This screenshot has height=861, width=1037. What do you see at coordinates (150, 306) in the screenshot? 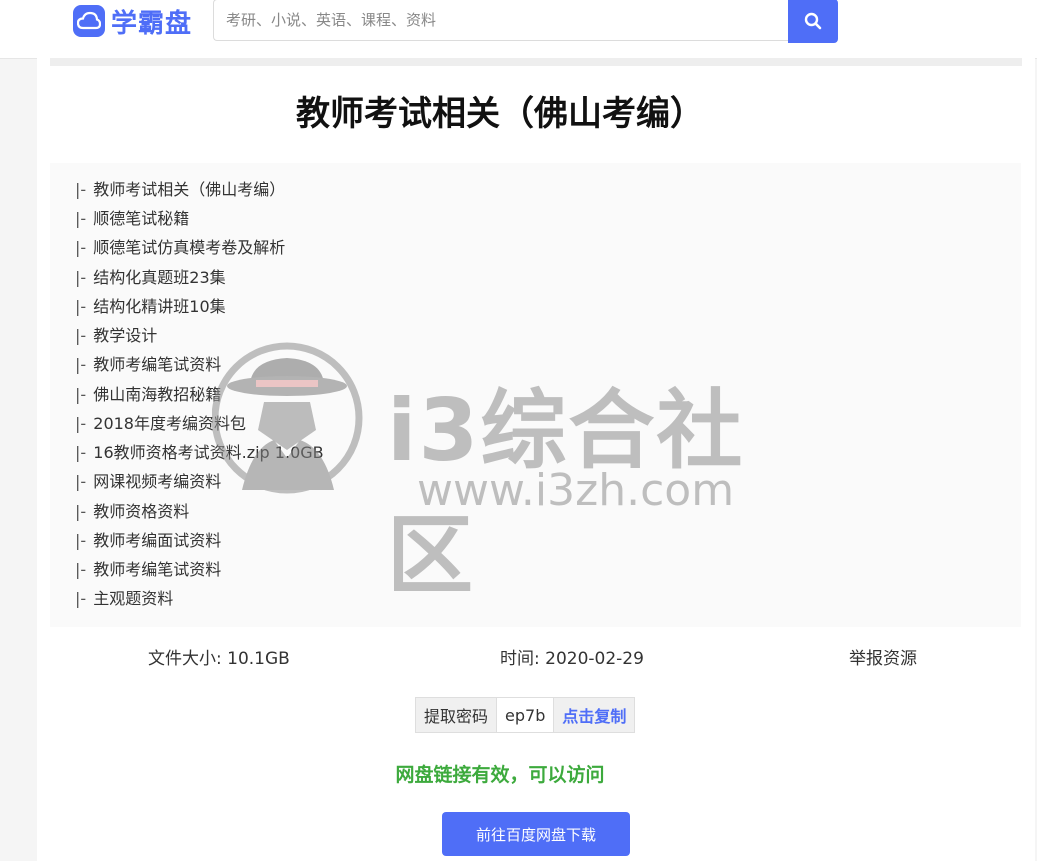
I see `list-item: |- 结构化精讲班10集` at bounding box center [150, 306].